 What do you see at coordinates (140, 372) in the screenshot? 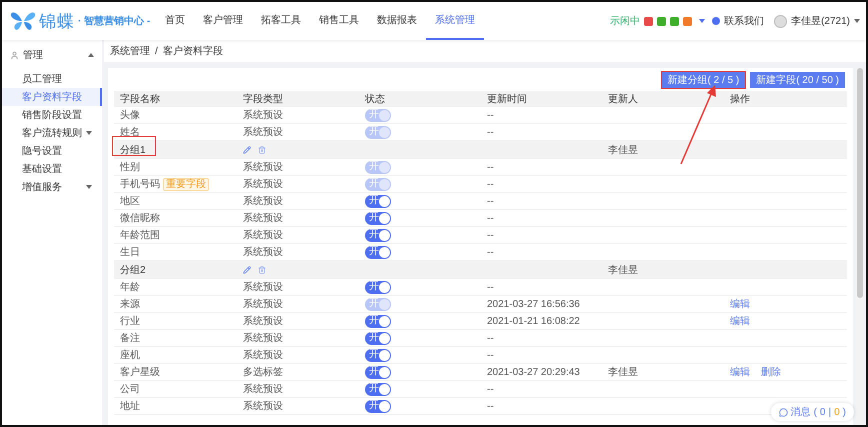
I see `table-cell-text: 客户星级` at bounding box center [140, 372].